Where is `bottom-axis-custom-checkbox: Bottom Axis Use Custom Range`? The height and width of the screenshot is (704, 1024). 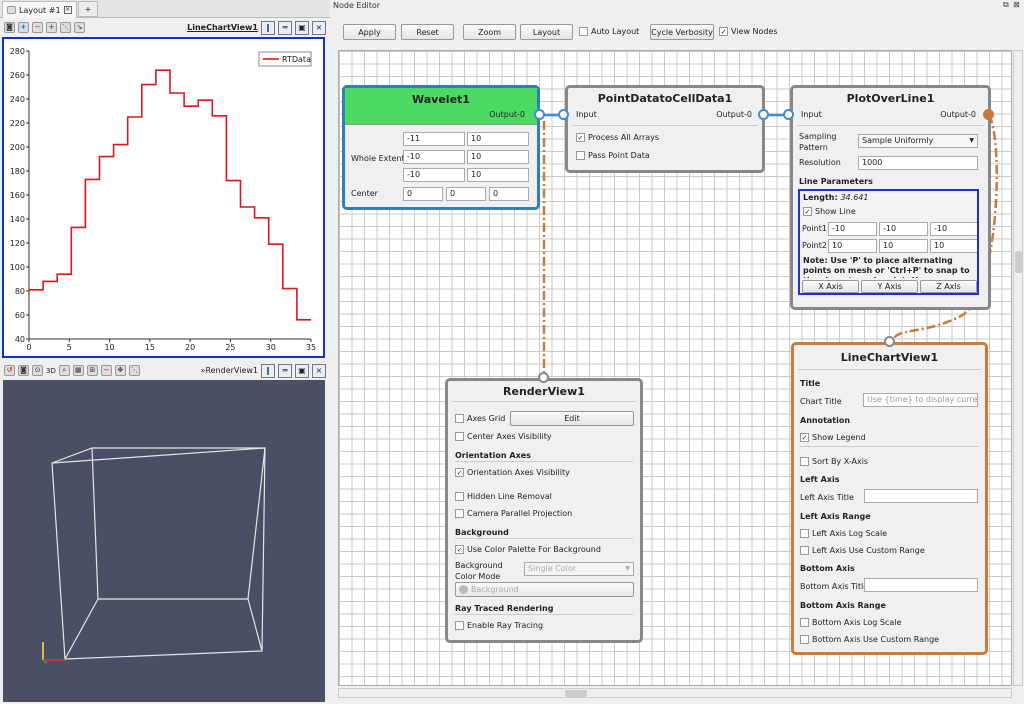 bottom-axis-custom-checkbox: Bottom Axis Use Custom Range is located at coordinates (869, 639).